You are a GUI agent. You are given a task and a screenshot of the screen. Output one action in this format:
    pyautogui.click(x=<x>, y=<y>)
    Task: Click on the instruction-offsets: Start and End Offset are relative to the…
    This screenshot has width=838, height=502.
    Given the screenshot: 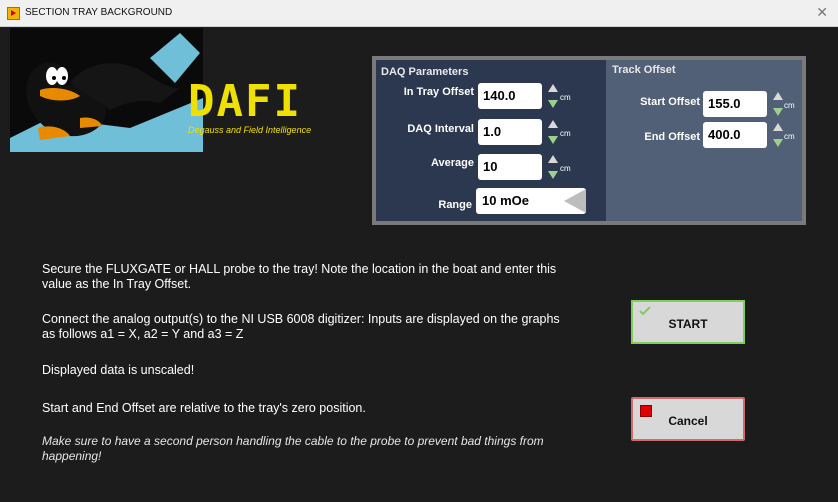 What is the action you would take?
    pyautogui.click(x=204, y=408)
    